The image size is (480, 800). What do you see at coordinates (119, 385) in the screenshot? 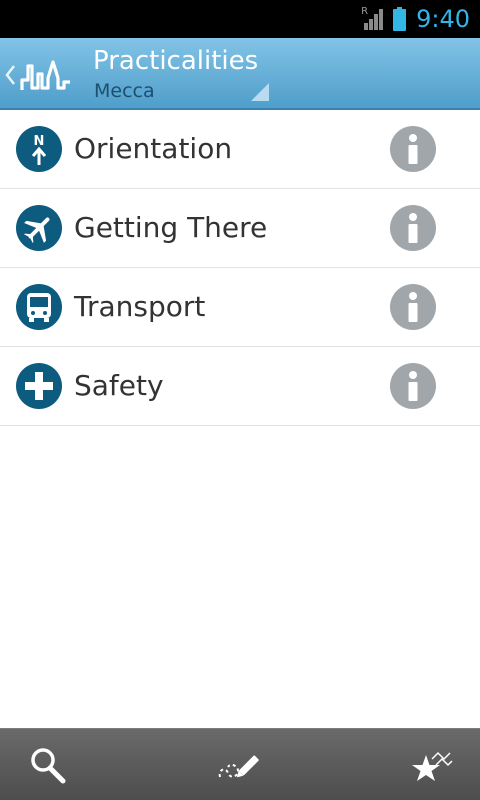
I see `list-item-label: Safety` at bounding box center [119, 385].